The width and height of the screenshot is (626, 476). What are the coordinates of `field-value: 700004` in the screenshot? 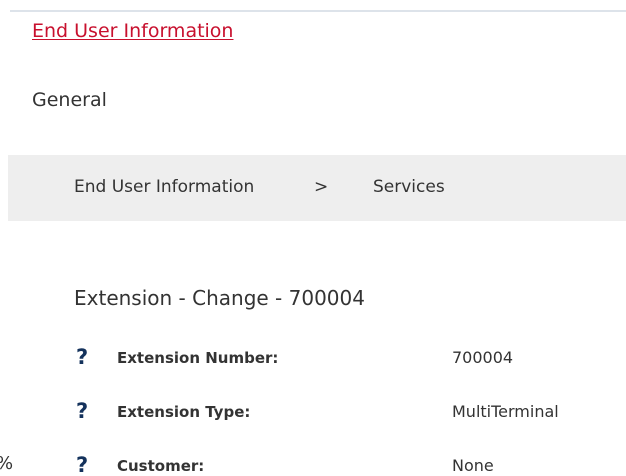 It's located at (483, 357).